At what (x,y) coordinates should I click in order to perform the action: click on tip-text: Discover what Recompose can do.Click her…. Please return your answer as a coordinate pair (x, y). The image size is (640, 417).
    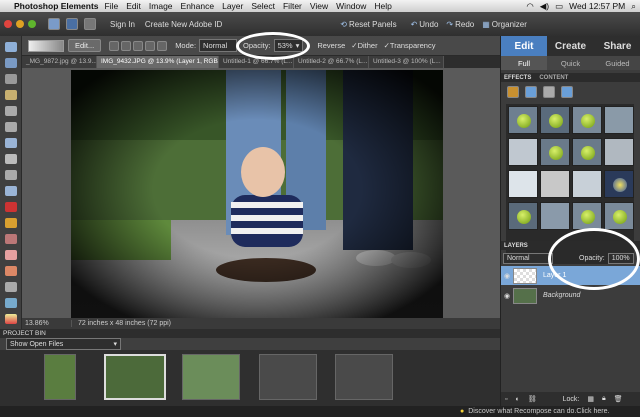
    Looking at the image, I should click on (538, 411).